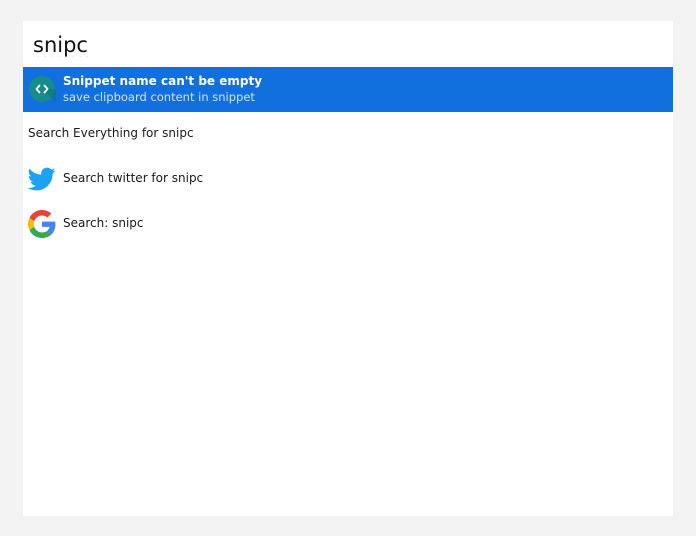 The width and height of the screenshot is (696, 536). Describe the element at coordinates (159, 97) in the screenshot. I see `result-subtitle: save clipboard content in snippet` at that location.